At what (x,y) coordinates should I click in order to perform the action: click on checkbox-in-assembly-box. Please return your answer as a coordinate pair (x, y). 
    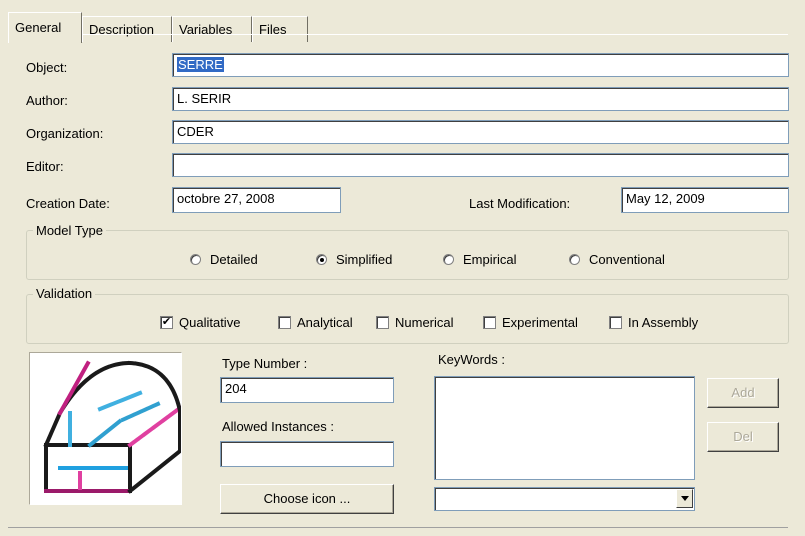
    Looking at the image, I should click on (615, 322).